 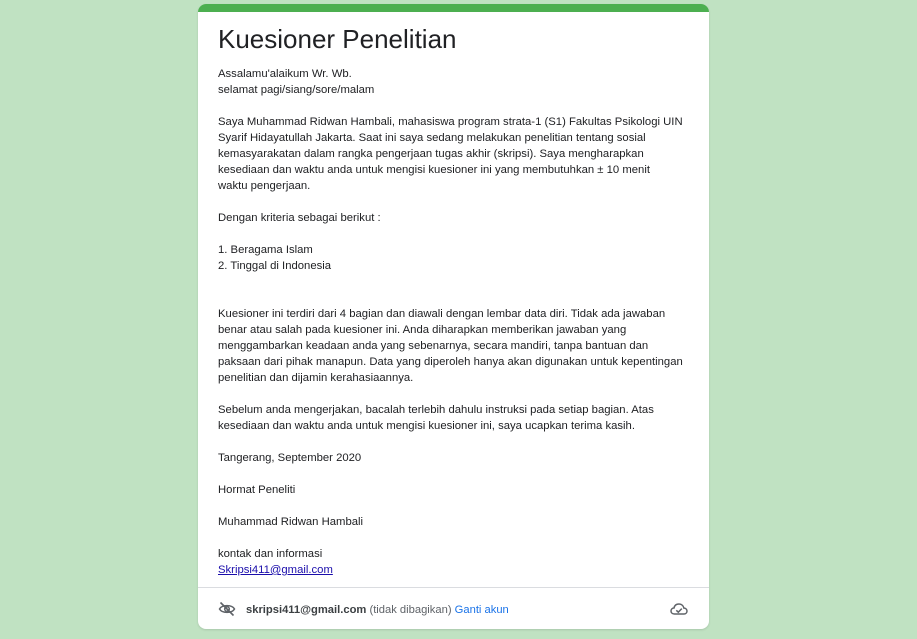 What do you see at coordinates (410, 610) in the screenshot?
I see `not-shared-label: (tidak dibagikan)` at bounding box center [410, 610].